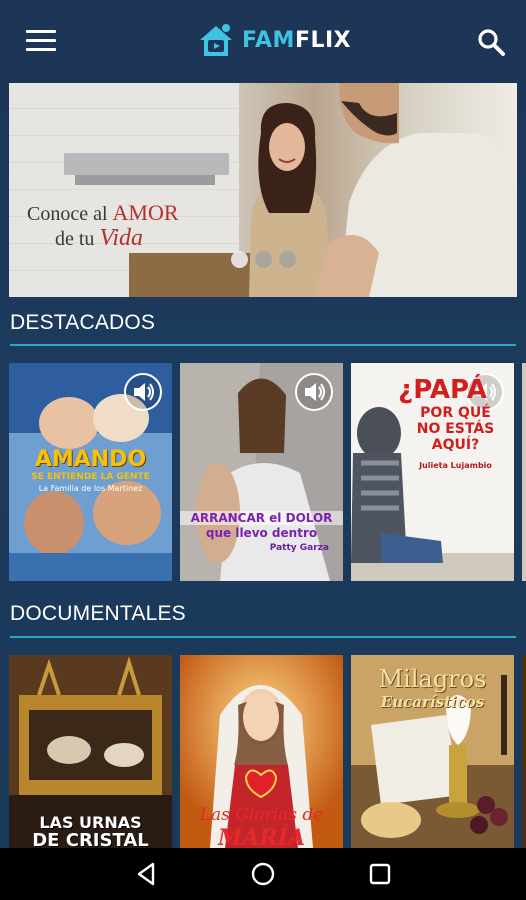  What do you see at coordinates (455, 429) in the screenshot?
I see `poster-title-line3: NO ESTÁS` at bounding box center [455, 429].